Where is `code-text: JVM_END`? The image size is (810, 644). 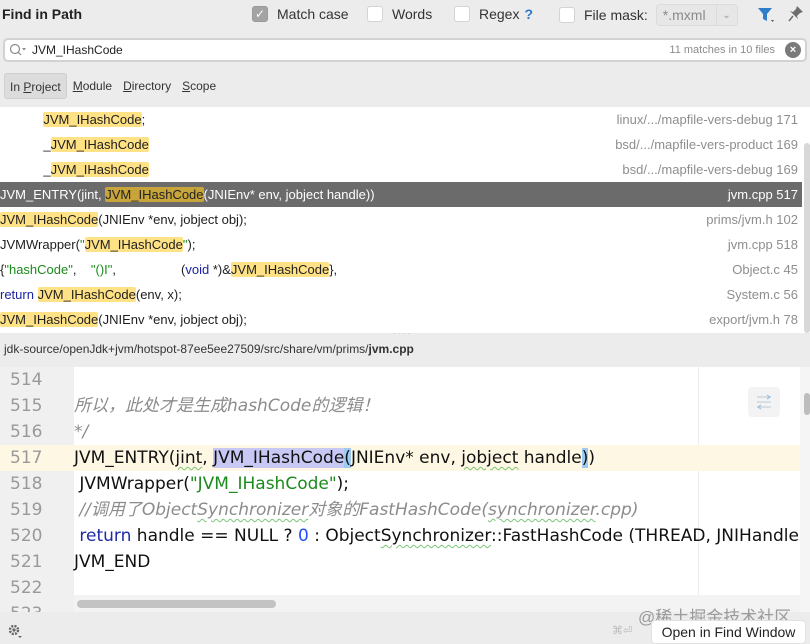 code-text: JVM_END is located at coordinates (112, 562).